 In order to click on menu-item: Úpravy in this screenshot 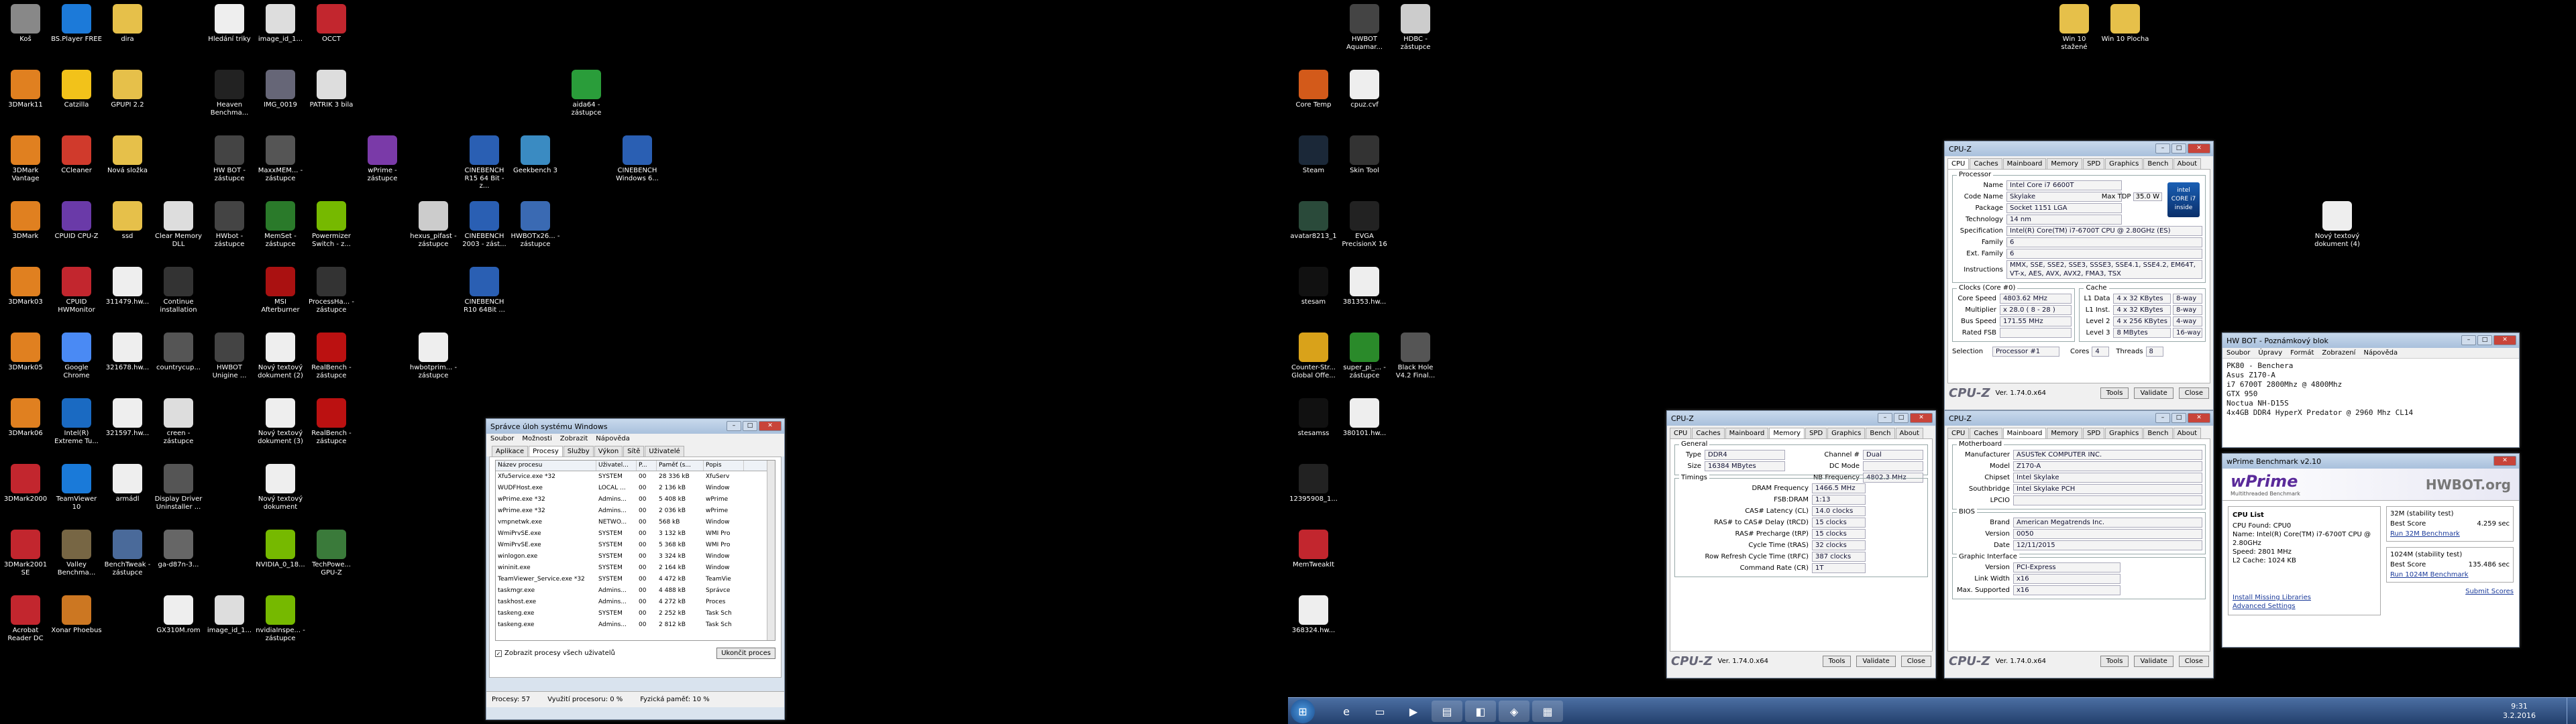, I will do `click(2270, 353)`.